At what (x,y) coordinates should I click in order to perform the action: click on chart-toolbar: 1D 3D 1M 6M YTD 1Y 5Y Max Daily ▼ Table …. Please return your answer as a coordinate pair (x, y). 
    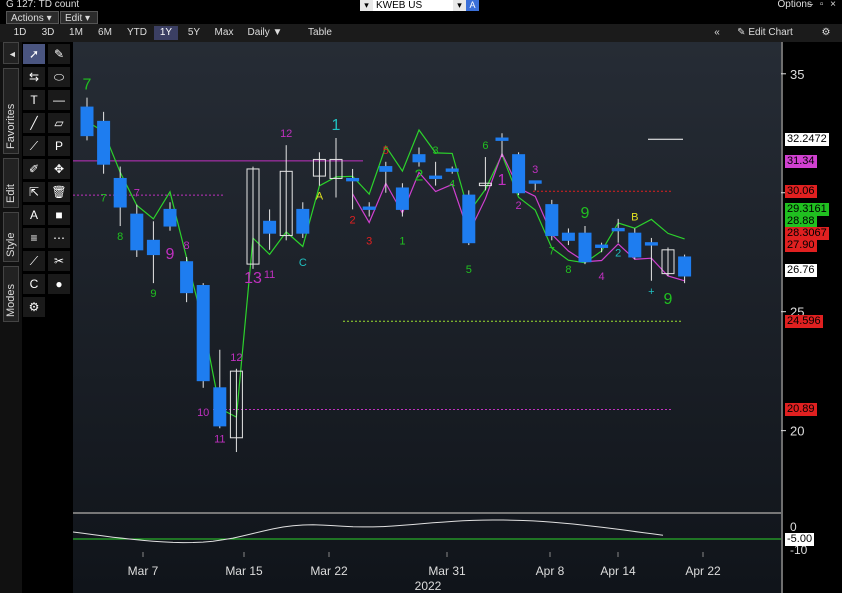
    Looking at the image, I should click on (421, 33).